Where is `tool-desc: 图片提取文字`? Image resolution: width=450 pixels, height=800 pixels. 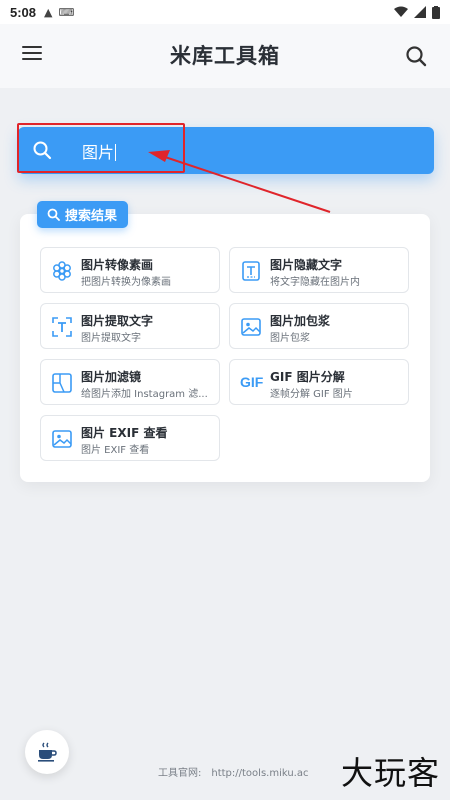
tool-desc: 图片提取文字 is located at coordinates (111, 338).